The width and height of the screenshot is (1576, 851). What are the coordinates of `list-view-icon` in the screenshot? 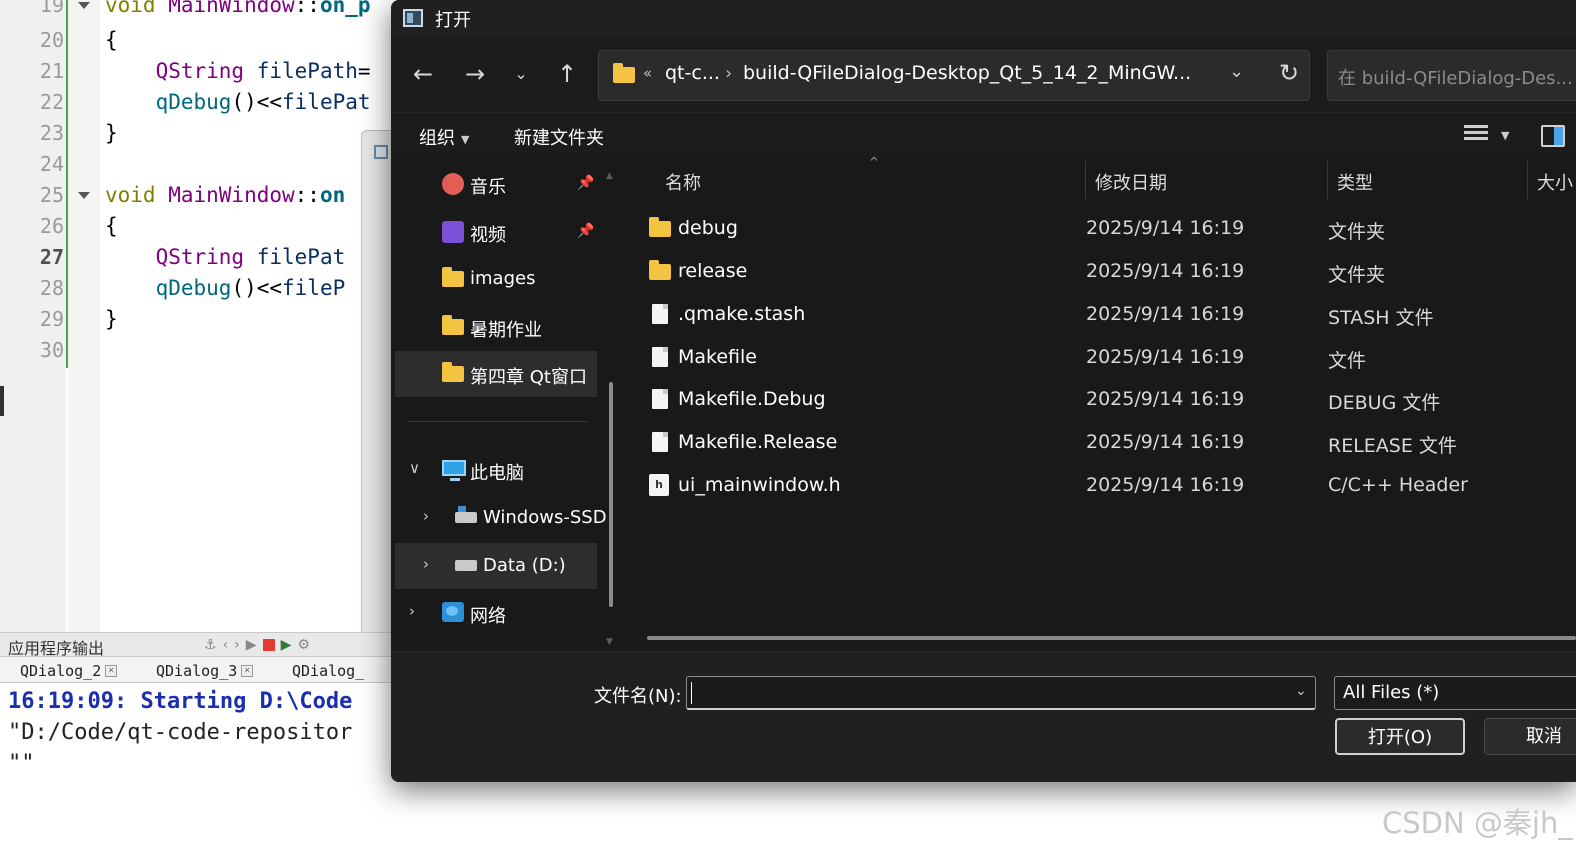 It's located at (1476, 136).